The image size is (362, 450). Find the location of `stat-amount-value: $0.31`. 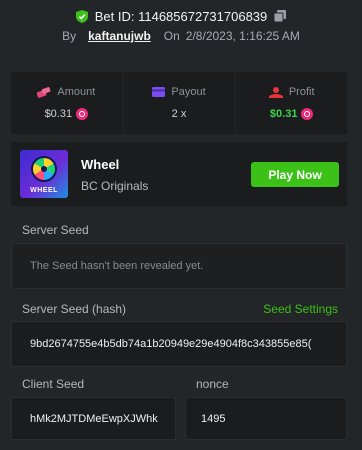

stat-amount-value: $0.31 is located at coordinates (58, 114).